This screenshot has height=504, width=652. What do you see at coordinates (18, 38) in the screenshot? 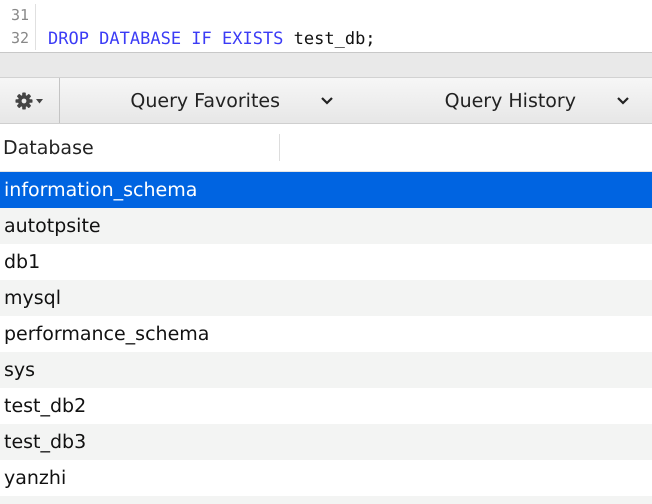
I see `line-number: 32` at bounding box center [18, 38].